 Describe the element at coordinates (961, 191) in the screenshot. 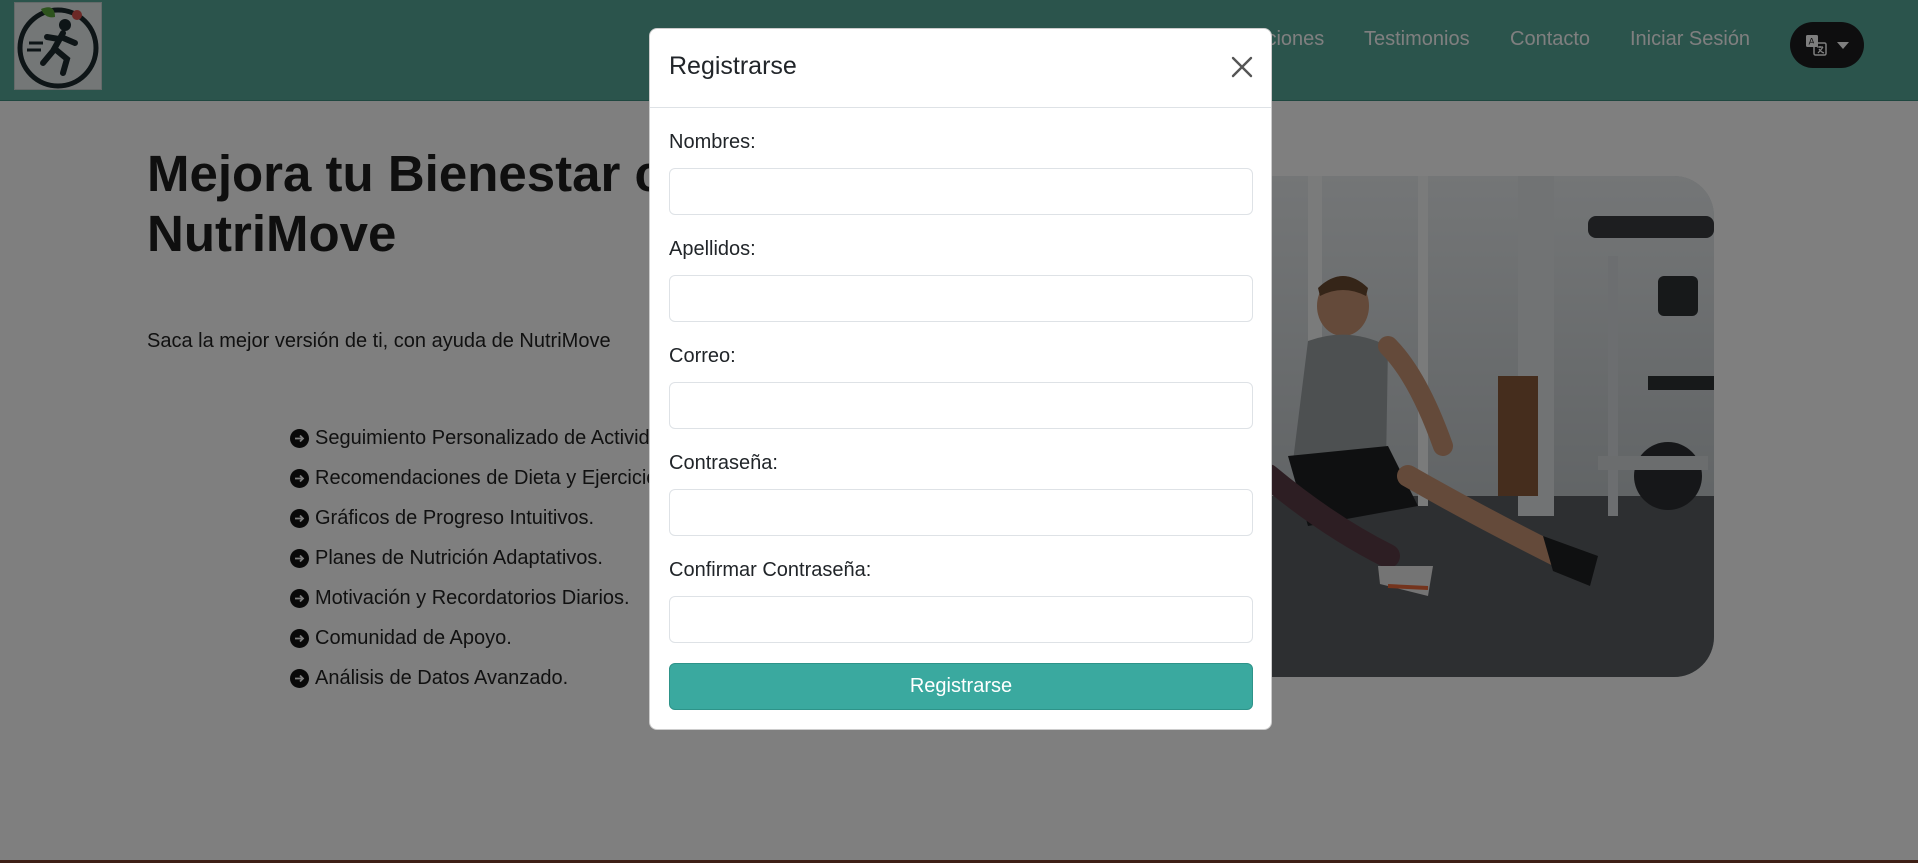

I see `nombres-input` at that location.